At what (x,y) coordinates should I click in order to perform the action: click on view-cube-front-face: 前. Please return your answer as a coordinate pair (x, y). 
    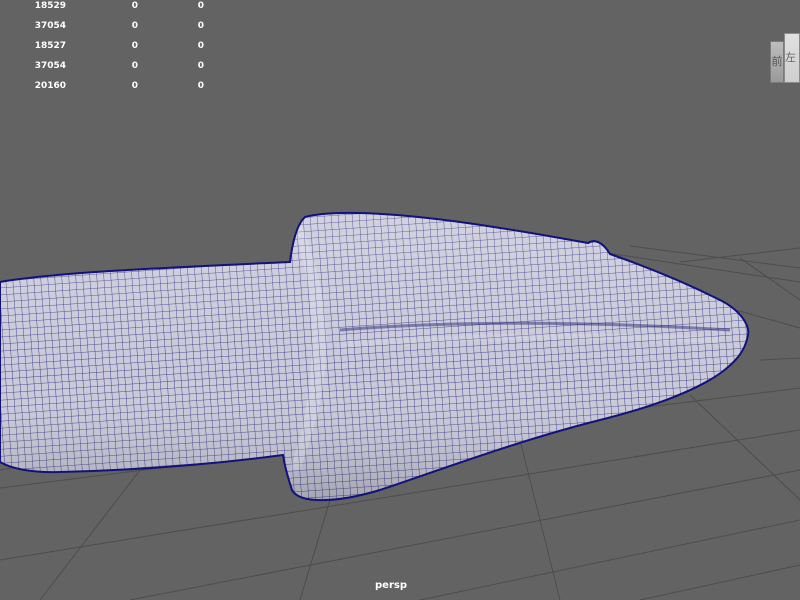
    Looking at the image, I should click on (777, 62).